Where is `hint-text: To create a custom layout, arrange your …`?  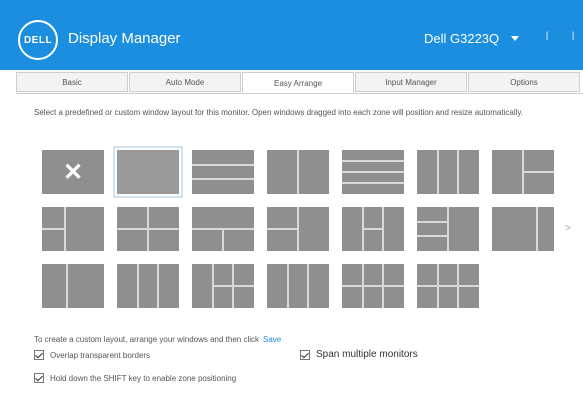 hint-text: To create a custom layout, arrange your … is located at coordinates (147, 339).